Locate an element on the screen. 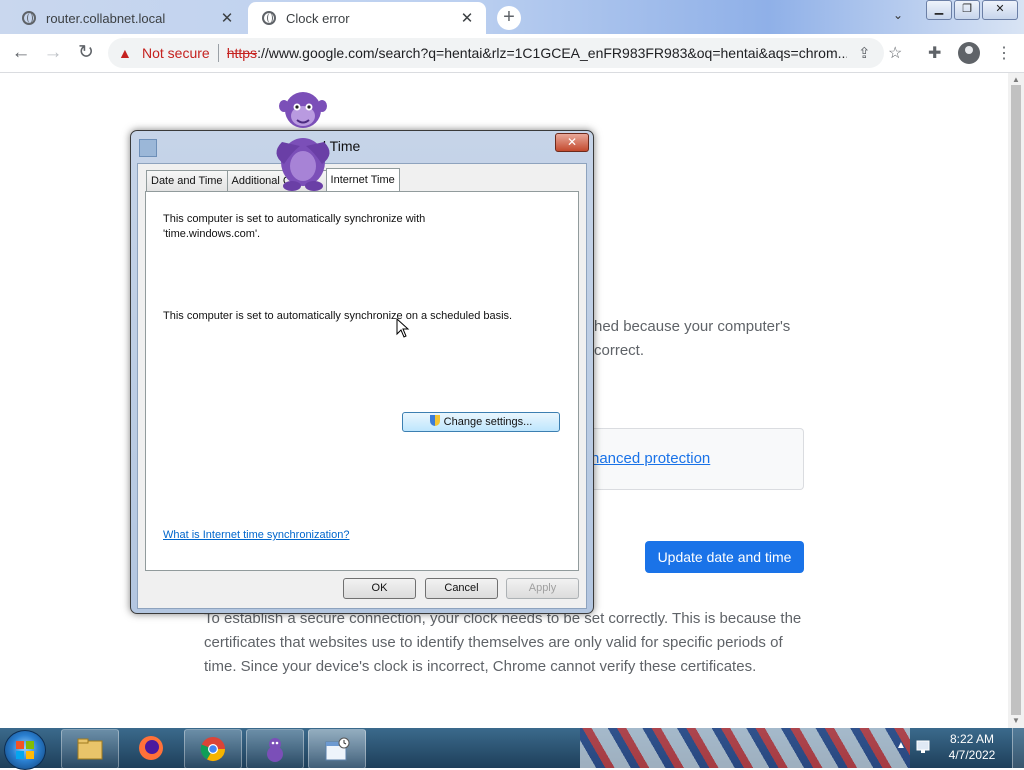  windows-logo-icon is located at coordinates (25, 750).